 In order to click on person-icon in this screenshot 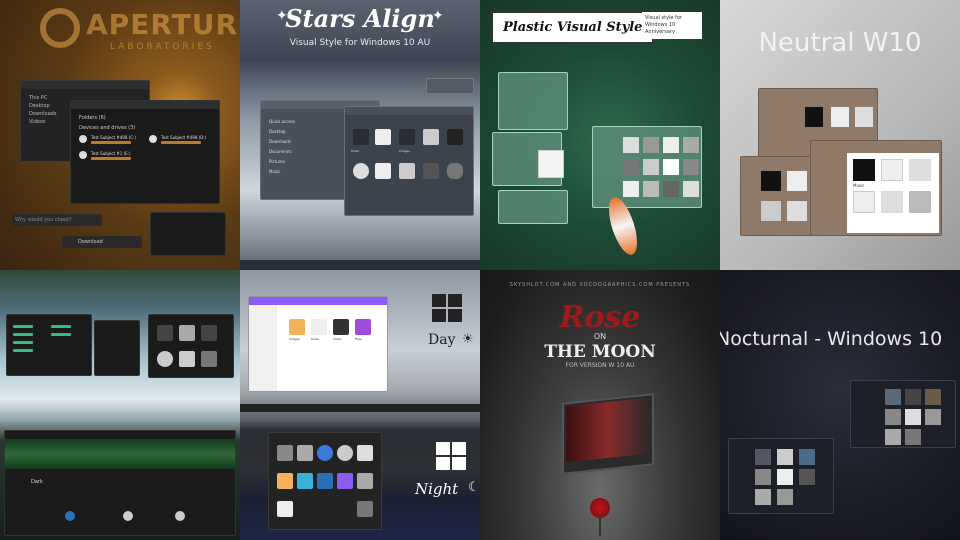, I will do `click(180, 516)`.